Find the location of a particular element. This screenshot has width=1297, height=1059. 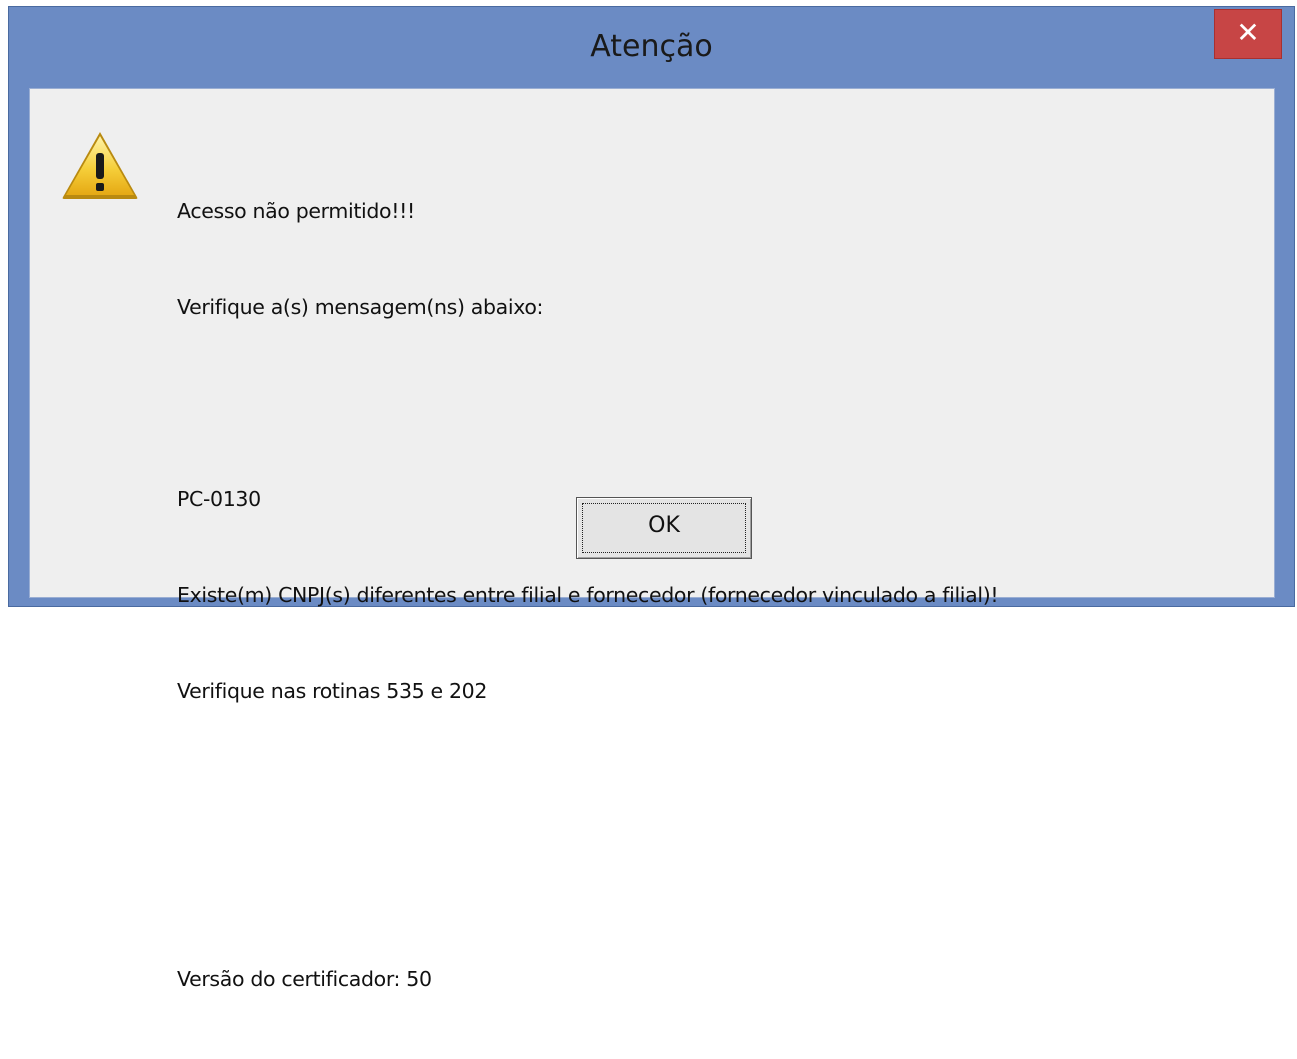

message-line: Verifique nas rotinas 535 e 202 is located at coordinates (332, 691).